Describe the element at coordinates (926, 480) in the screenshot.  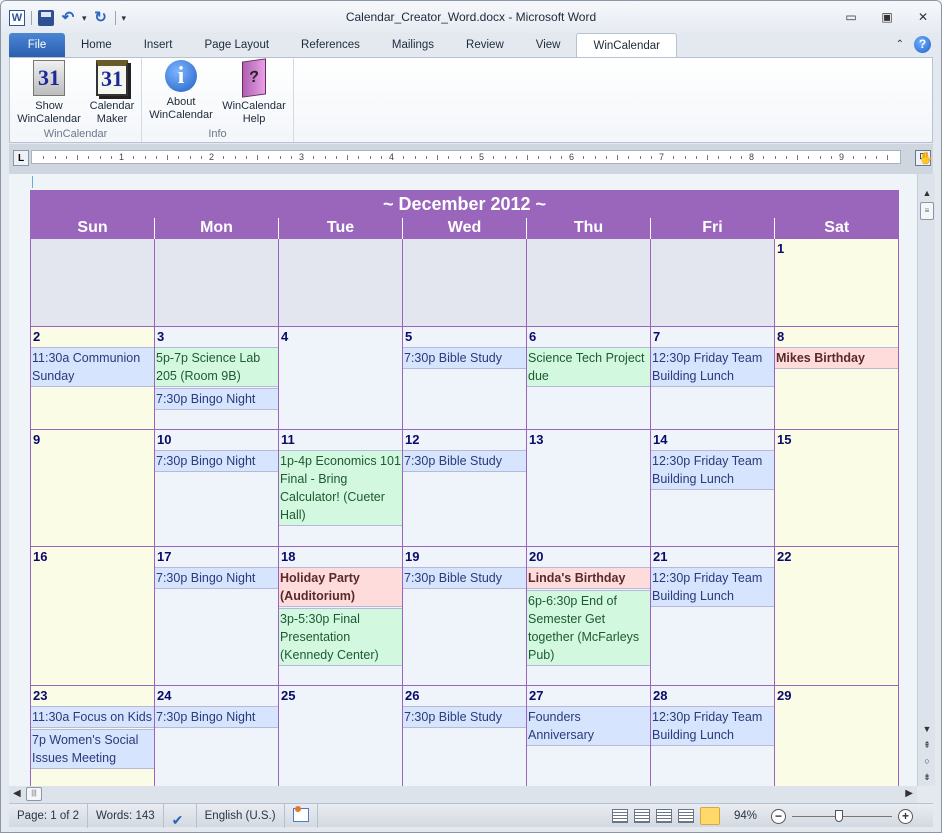
I see `vertical-scrollbar: ▲ ≡ ▼ ⇞ ○ ⇟` at that location.